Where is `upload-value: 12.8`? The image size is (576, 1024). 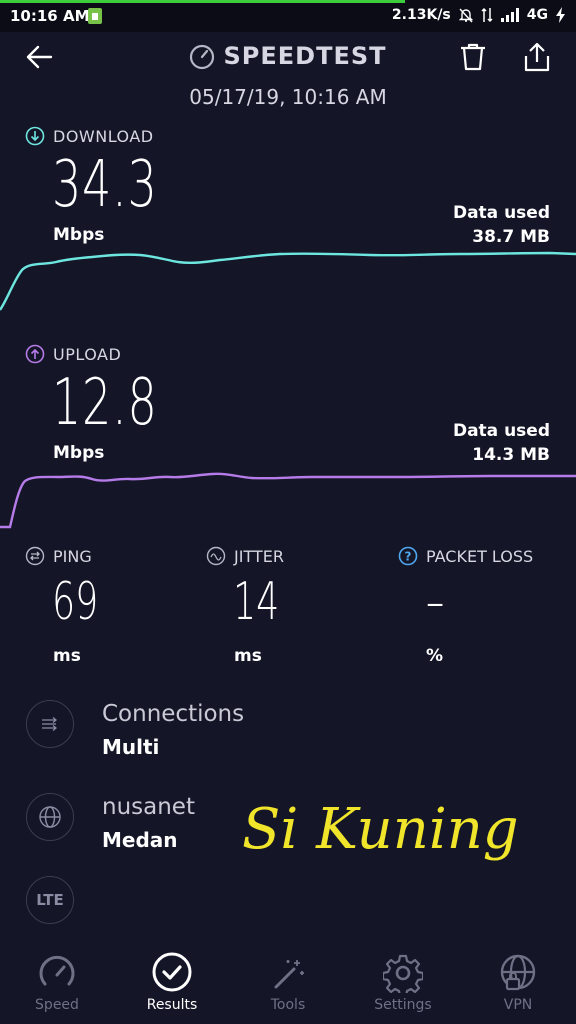
upload-value: 12.8 is located at coordinates (105, 403).